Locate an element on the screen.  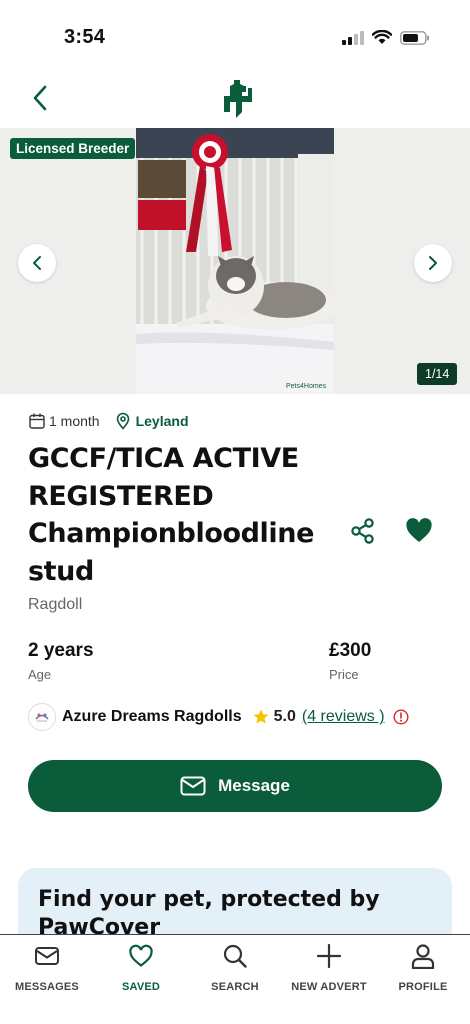
nav-label: PROFILE is located at coordinates (423, 987).